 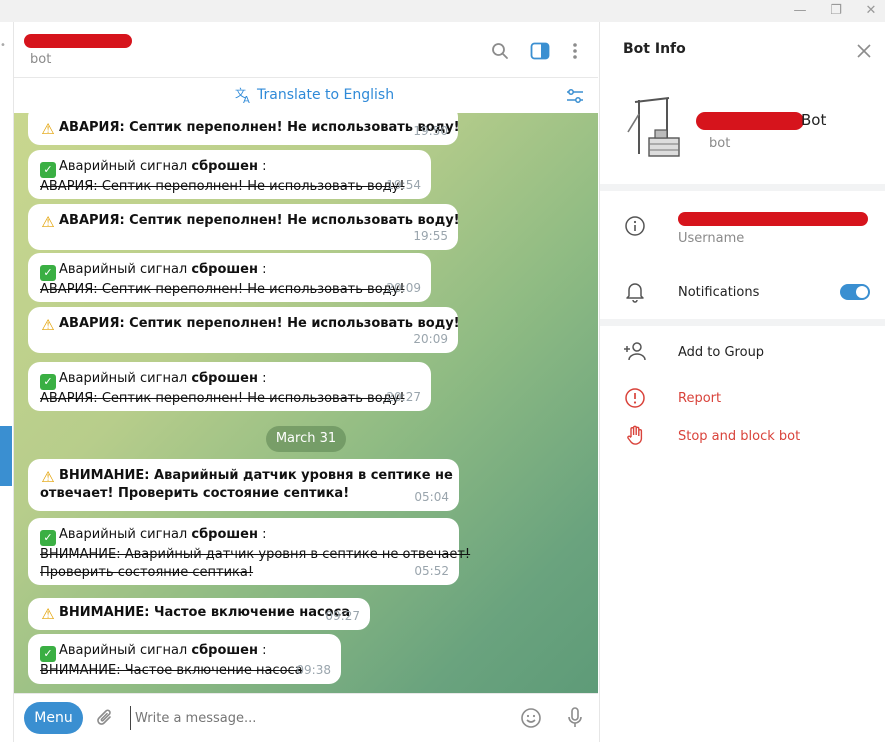 What do you see at coordinates (403, 397) in the screenshot?
I see `message-time: 20:27` at bounding box center [403, 397].